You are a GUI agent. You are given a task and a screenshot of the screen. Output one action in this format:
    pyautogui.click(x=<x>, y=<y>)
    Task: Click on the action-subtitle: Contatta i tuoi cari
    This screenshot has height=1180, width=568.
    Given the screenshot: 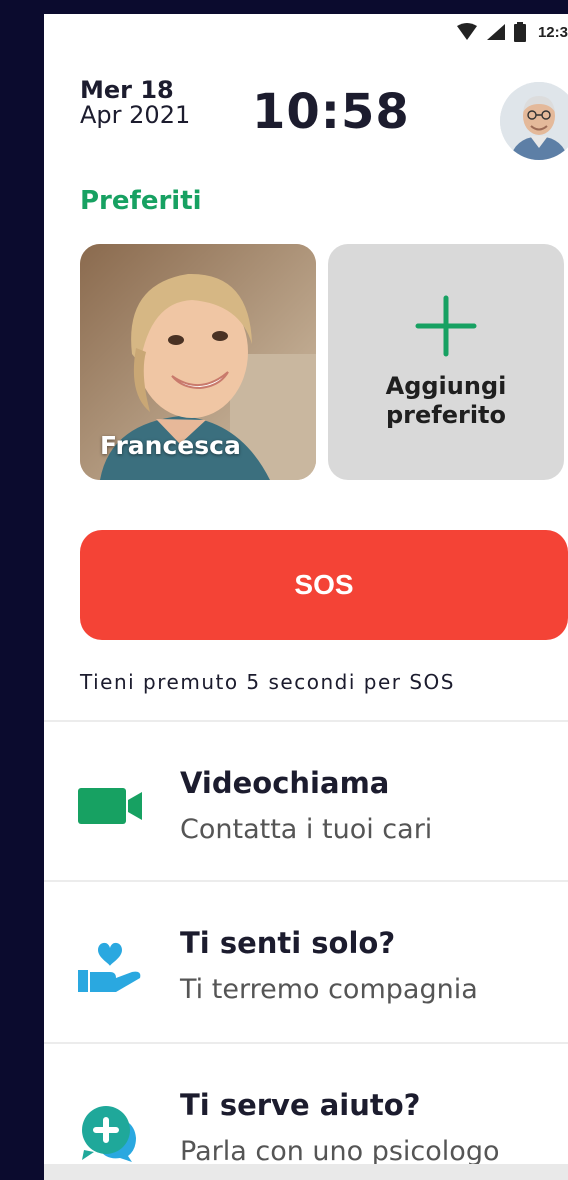 What is the action you would take?
    pyautogui.click(x=306, y=829)
    